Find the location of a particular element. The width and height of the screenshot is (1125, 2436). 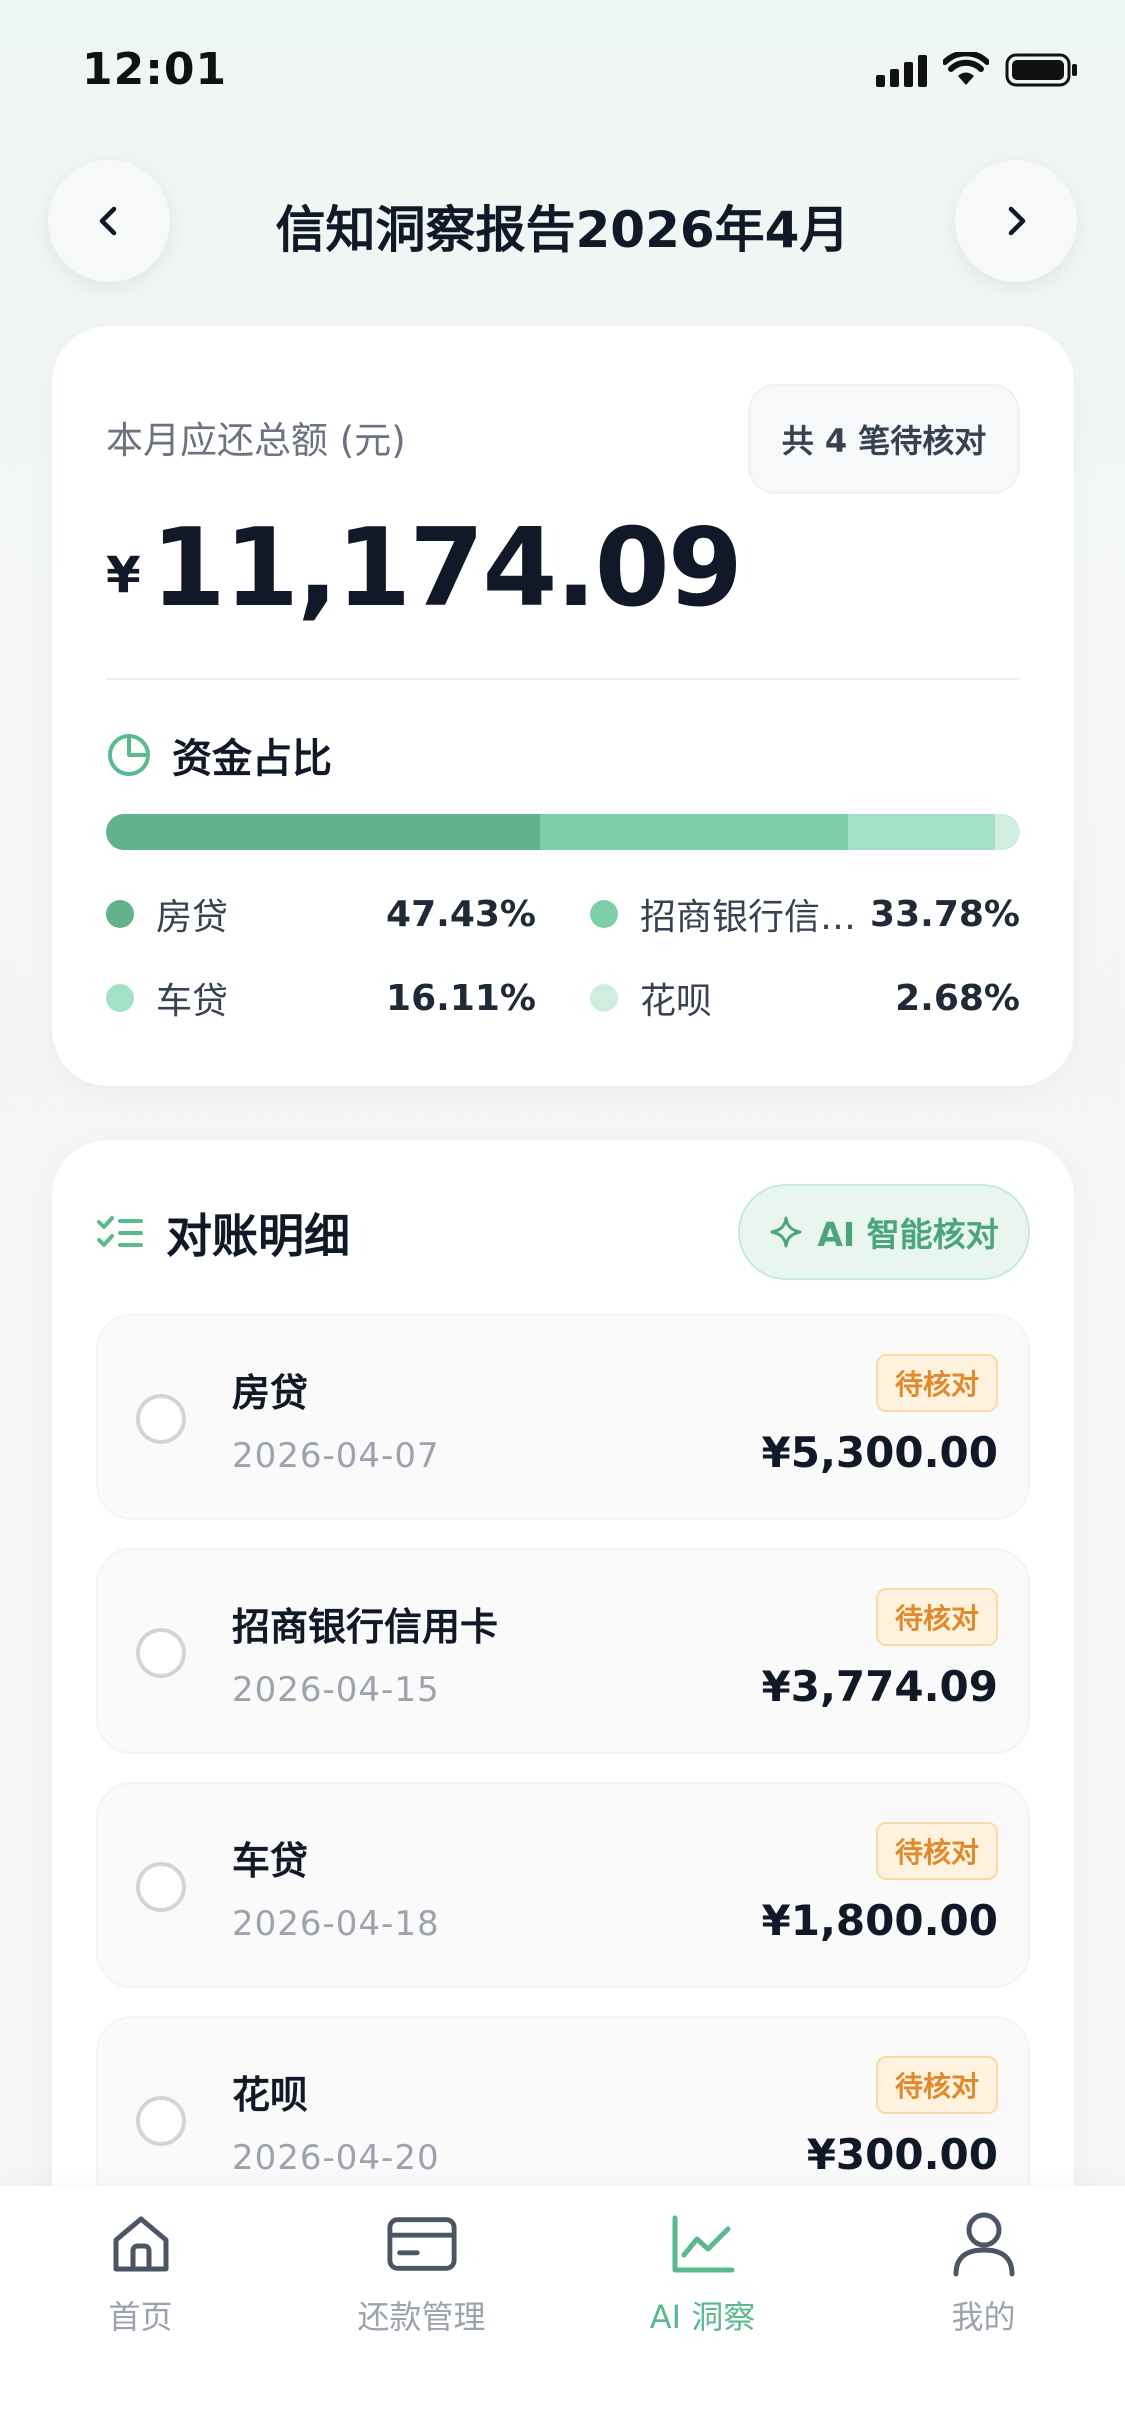

allocation-bar is located at coordinates (563, 832).